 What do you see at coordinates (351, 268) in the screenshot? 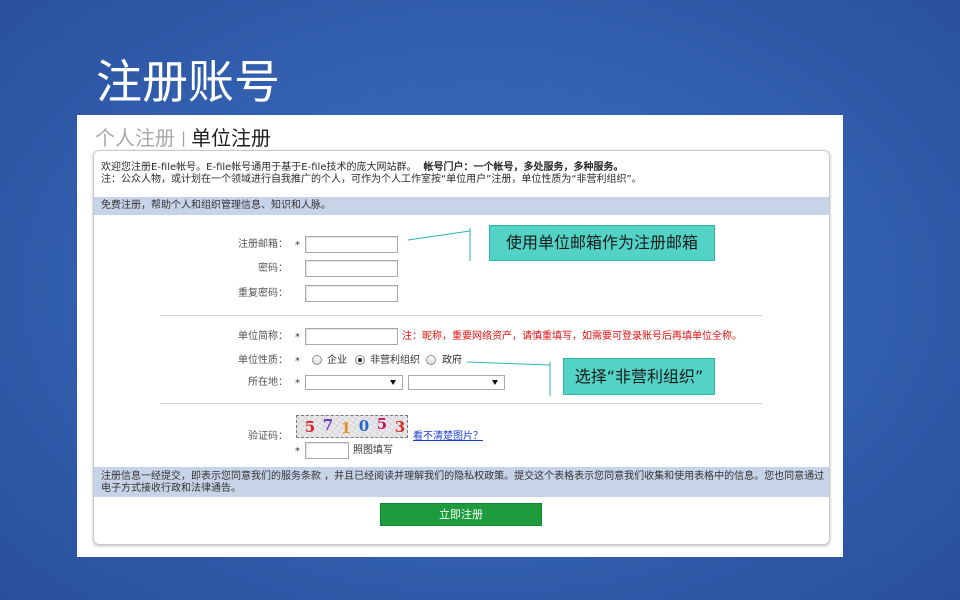
I see `password-input` at bounding box center [351, 268].